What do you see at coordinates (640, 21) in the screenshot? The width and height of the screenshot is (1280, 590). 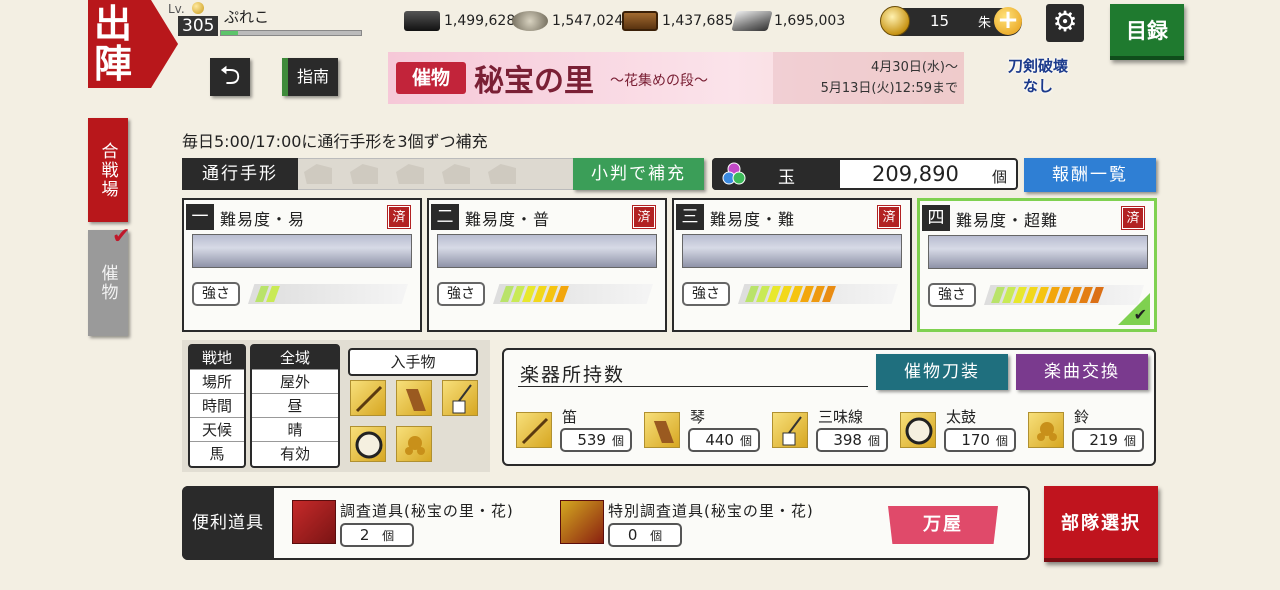 I see `water-box-icon` at bounding box center [640, 21].